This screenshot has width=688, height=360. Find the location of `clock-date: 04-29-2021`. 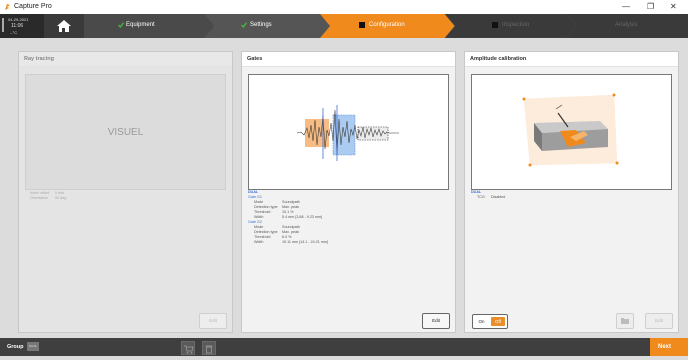

clock-date: 04-29-2021 is located at coordinates (18, 19).